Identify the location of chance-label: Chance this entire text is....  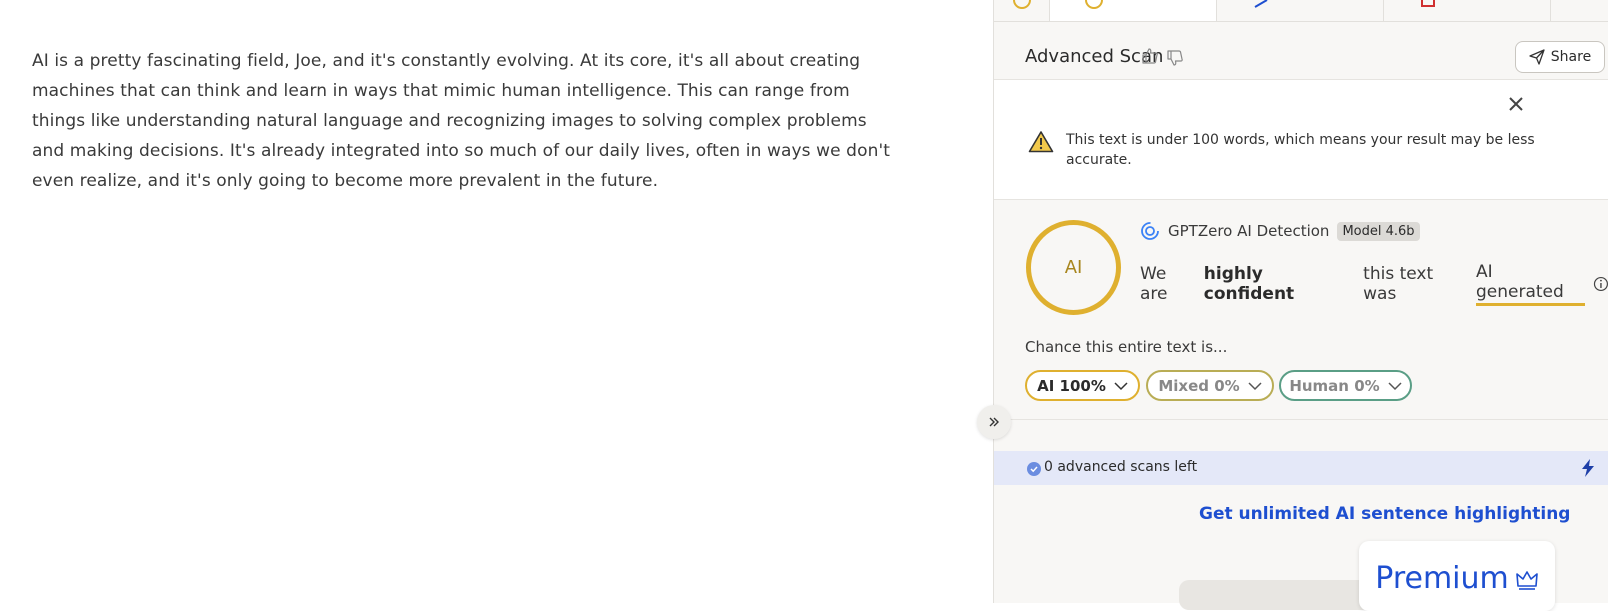
(1126, 347).